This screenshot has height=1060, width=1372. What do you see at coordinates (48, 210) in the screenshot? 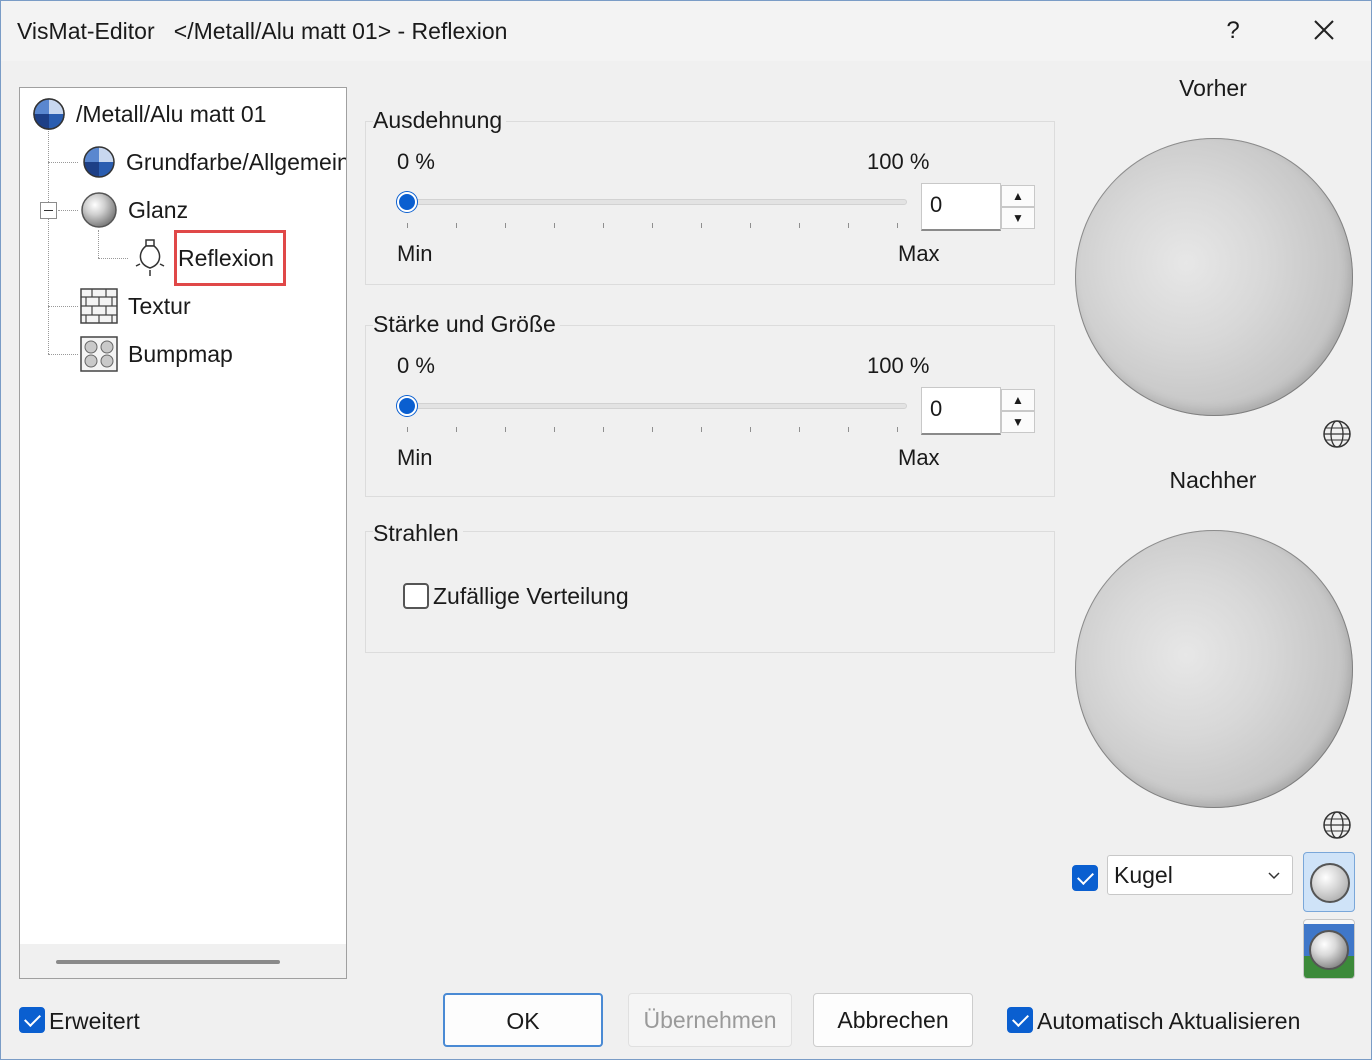
I see `collapse-toggle` at bounding box center [48, 210].